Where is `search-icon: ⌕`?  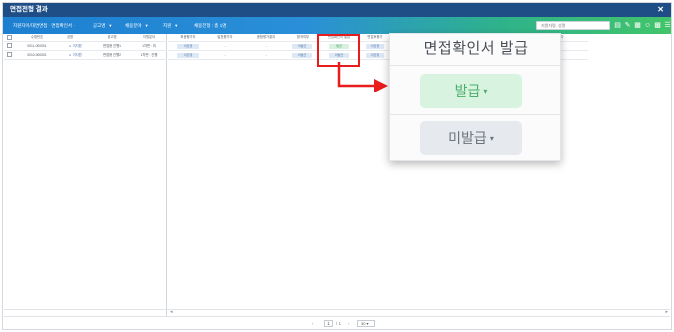
search-icon: ⌕ is located at coordinates (606, 25).